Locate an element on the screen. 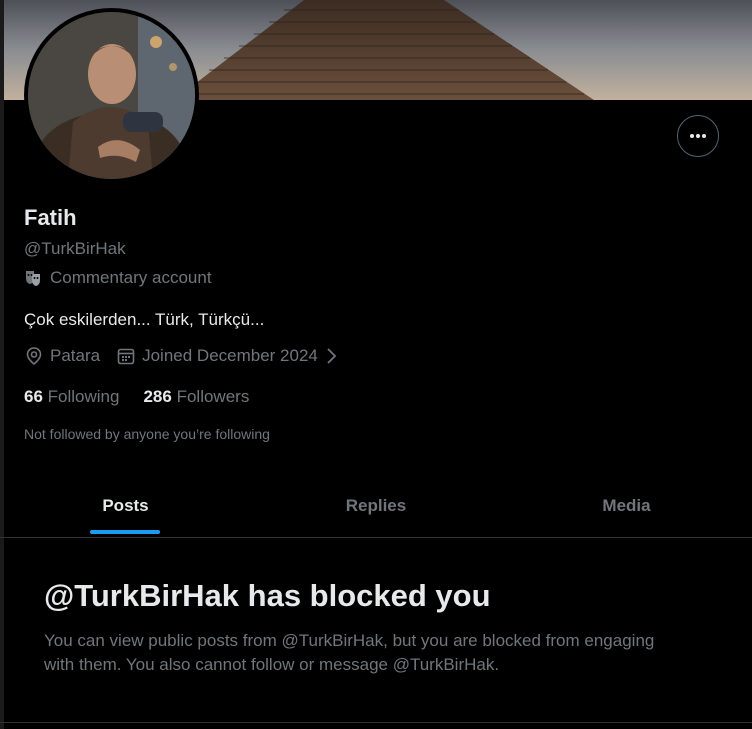 The height and width of the screenshot is (729, 752). tab-replies: Replies is located at coordinates (376, 505).